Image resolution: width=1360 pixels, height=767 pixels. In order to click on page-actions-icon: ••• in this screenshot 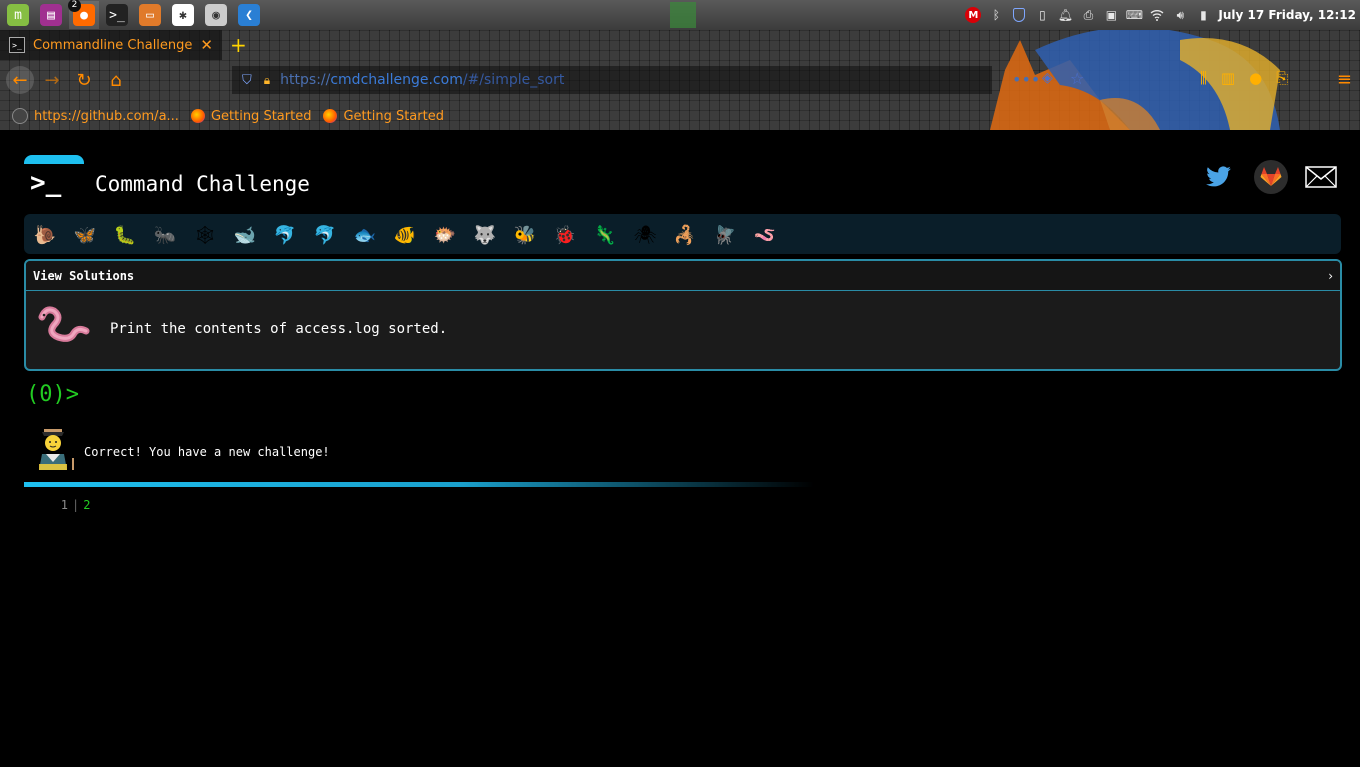, I will do `click(1026, 79)`.